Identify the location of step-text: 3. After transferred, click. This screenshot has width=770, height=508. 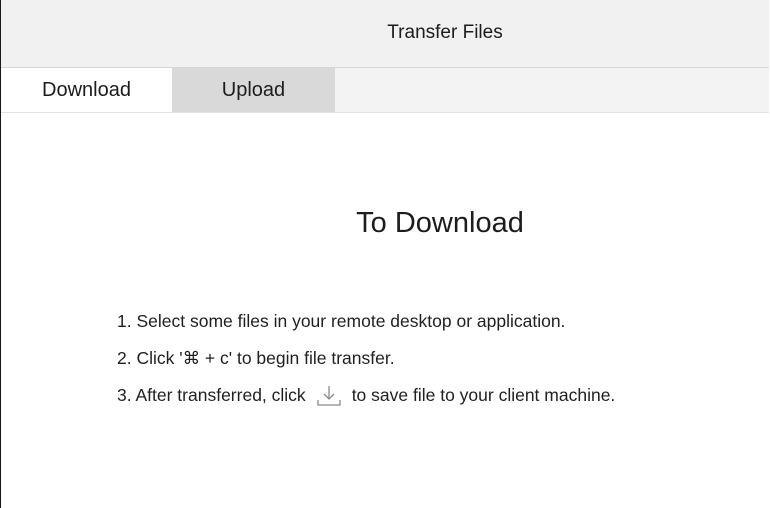
(211, 395).